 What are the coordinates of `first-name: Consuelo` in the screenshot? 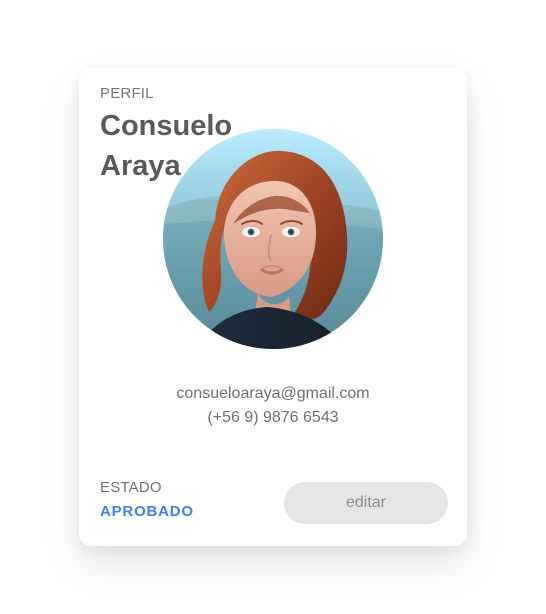 It's located at (166, 126).